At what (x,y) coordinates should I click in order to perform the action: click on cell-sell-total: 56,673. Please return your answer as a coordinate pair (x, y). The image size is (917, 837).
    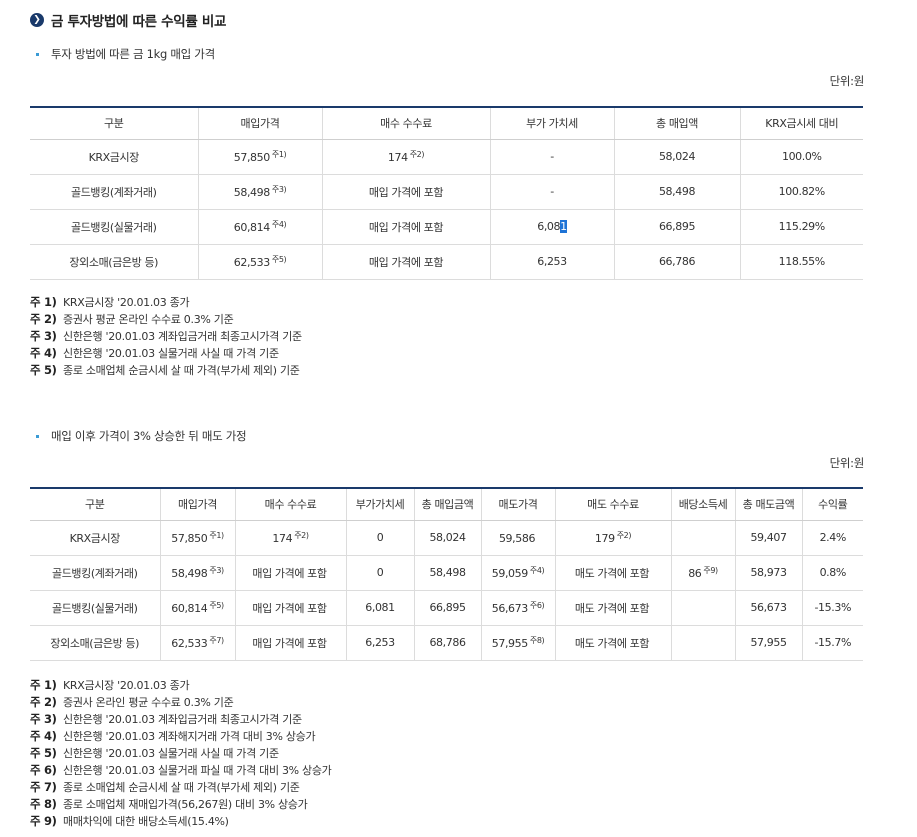
    Looking at the image, I should click on (768, 608).